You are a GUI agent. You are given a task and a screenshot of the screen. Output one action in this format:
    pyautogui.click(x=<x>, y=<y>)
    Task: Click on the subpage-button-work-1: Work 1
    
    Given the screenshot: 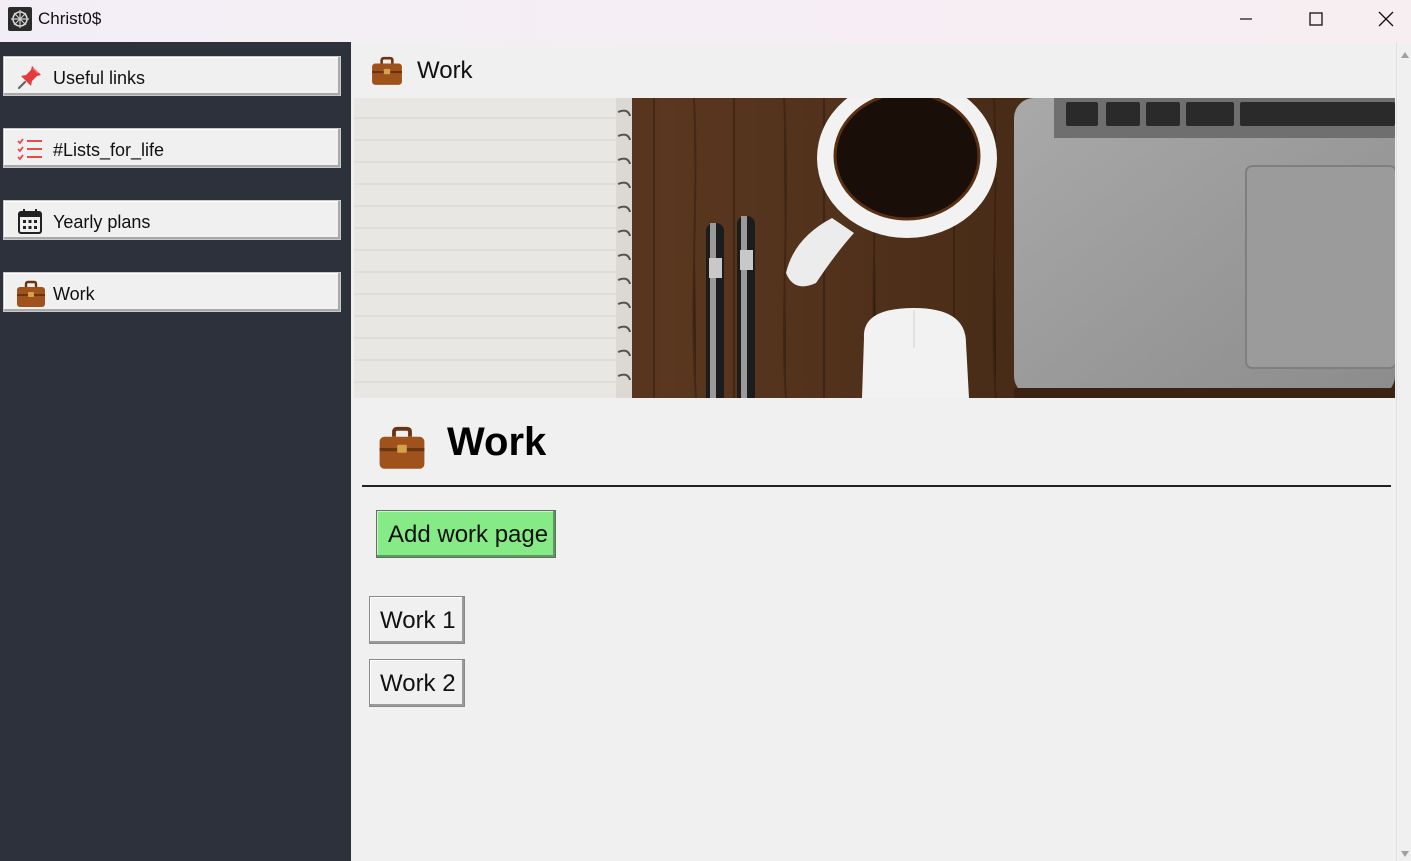 What is the action you would take?
    pyautogui.click(x=417, y=620)
    